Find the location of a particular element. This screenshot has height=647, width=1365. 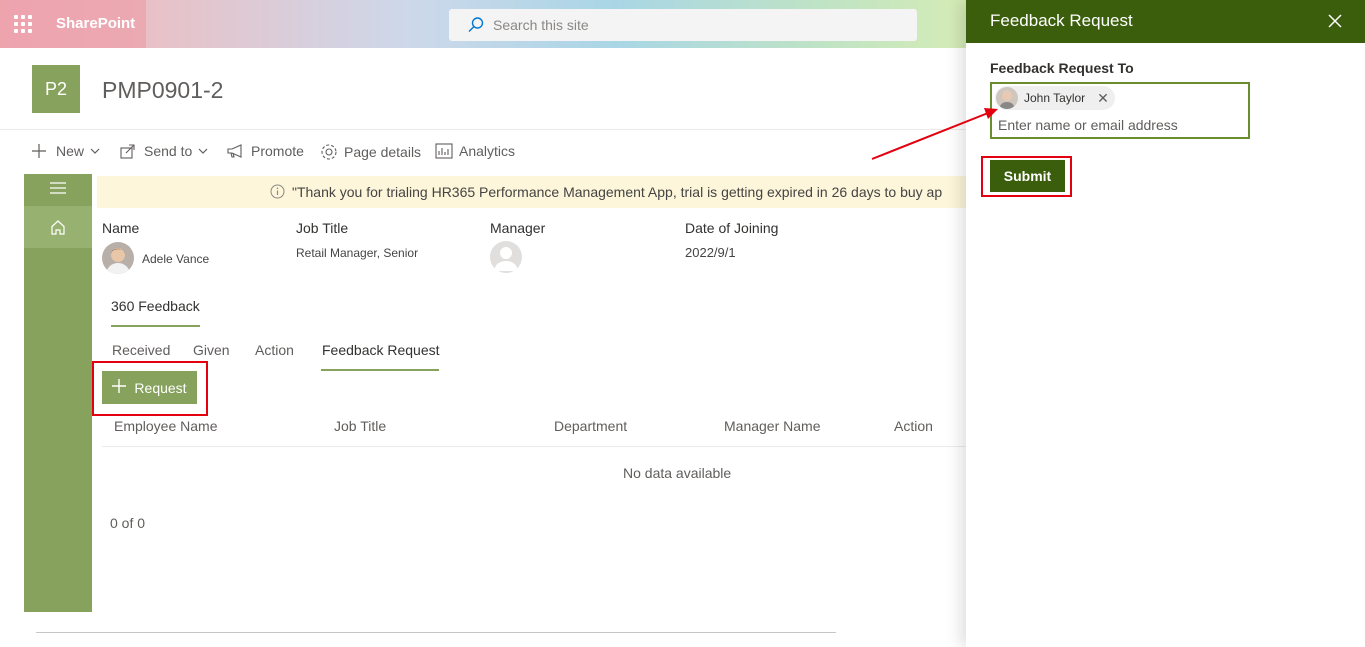

megaphone-icon is located at coordinates (236, 151).